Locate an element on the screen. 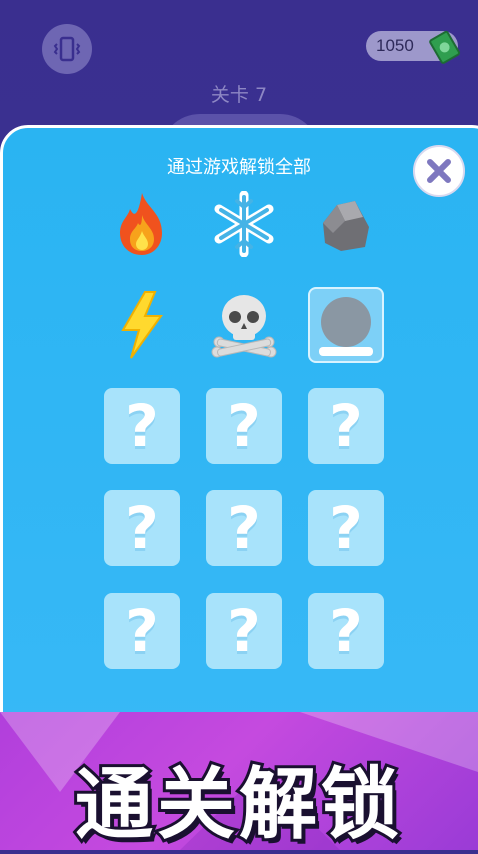  plain-ball-icon is located at coordinates (346, 326).